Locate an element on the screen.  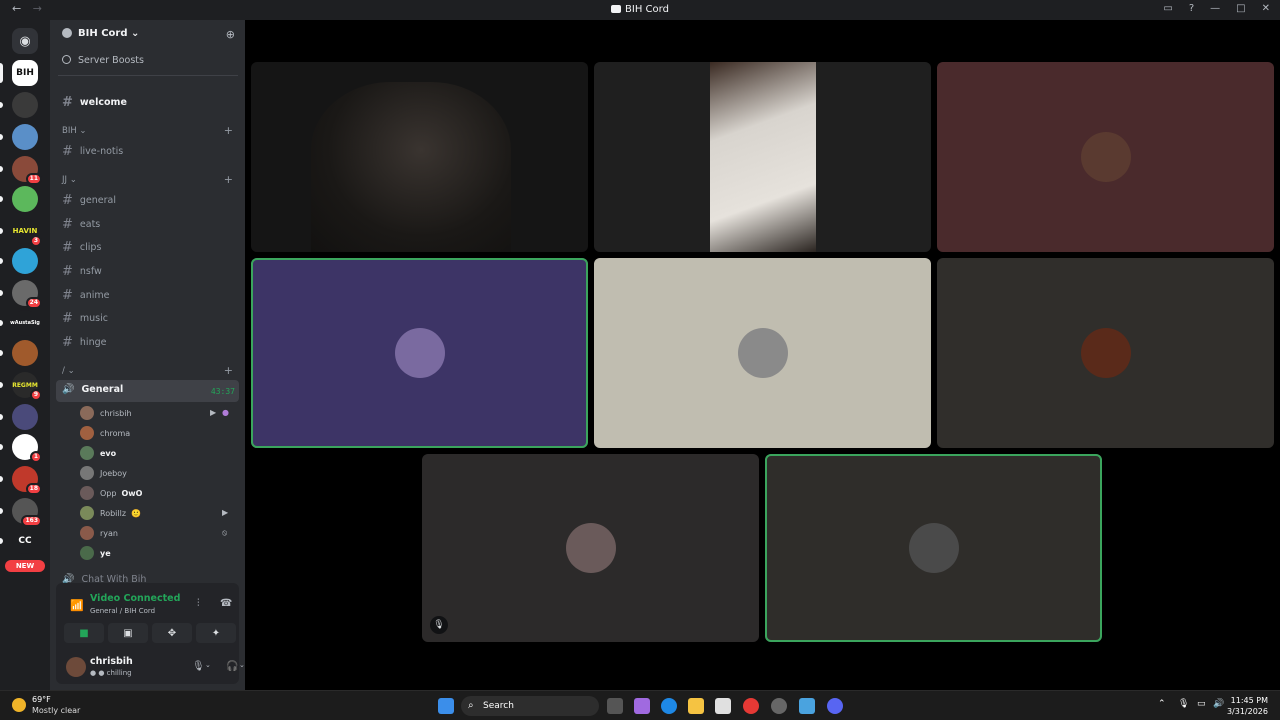
discord-home-icon: ◉ is located at coordinates (25, 41).